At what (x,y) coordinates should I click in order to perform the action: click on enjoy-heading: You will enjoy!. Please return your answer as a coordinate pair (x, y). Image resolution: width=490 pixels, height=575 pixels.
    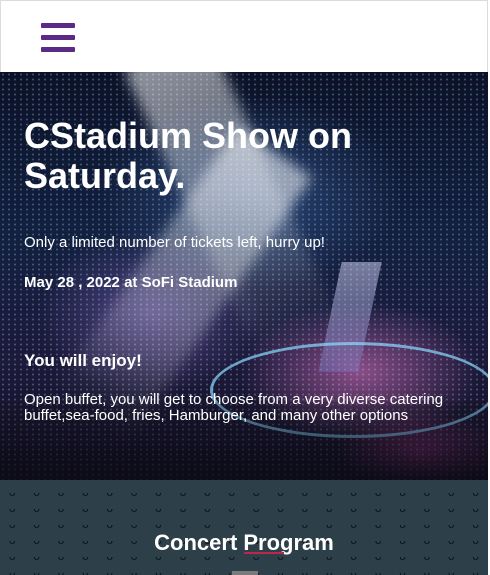
    Looking at the image, I should click on (83, 360).